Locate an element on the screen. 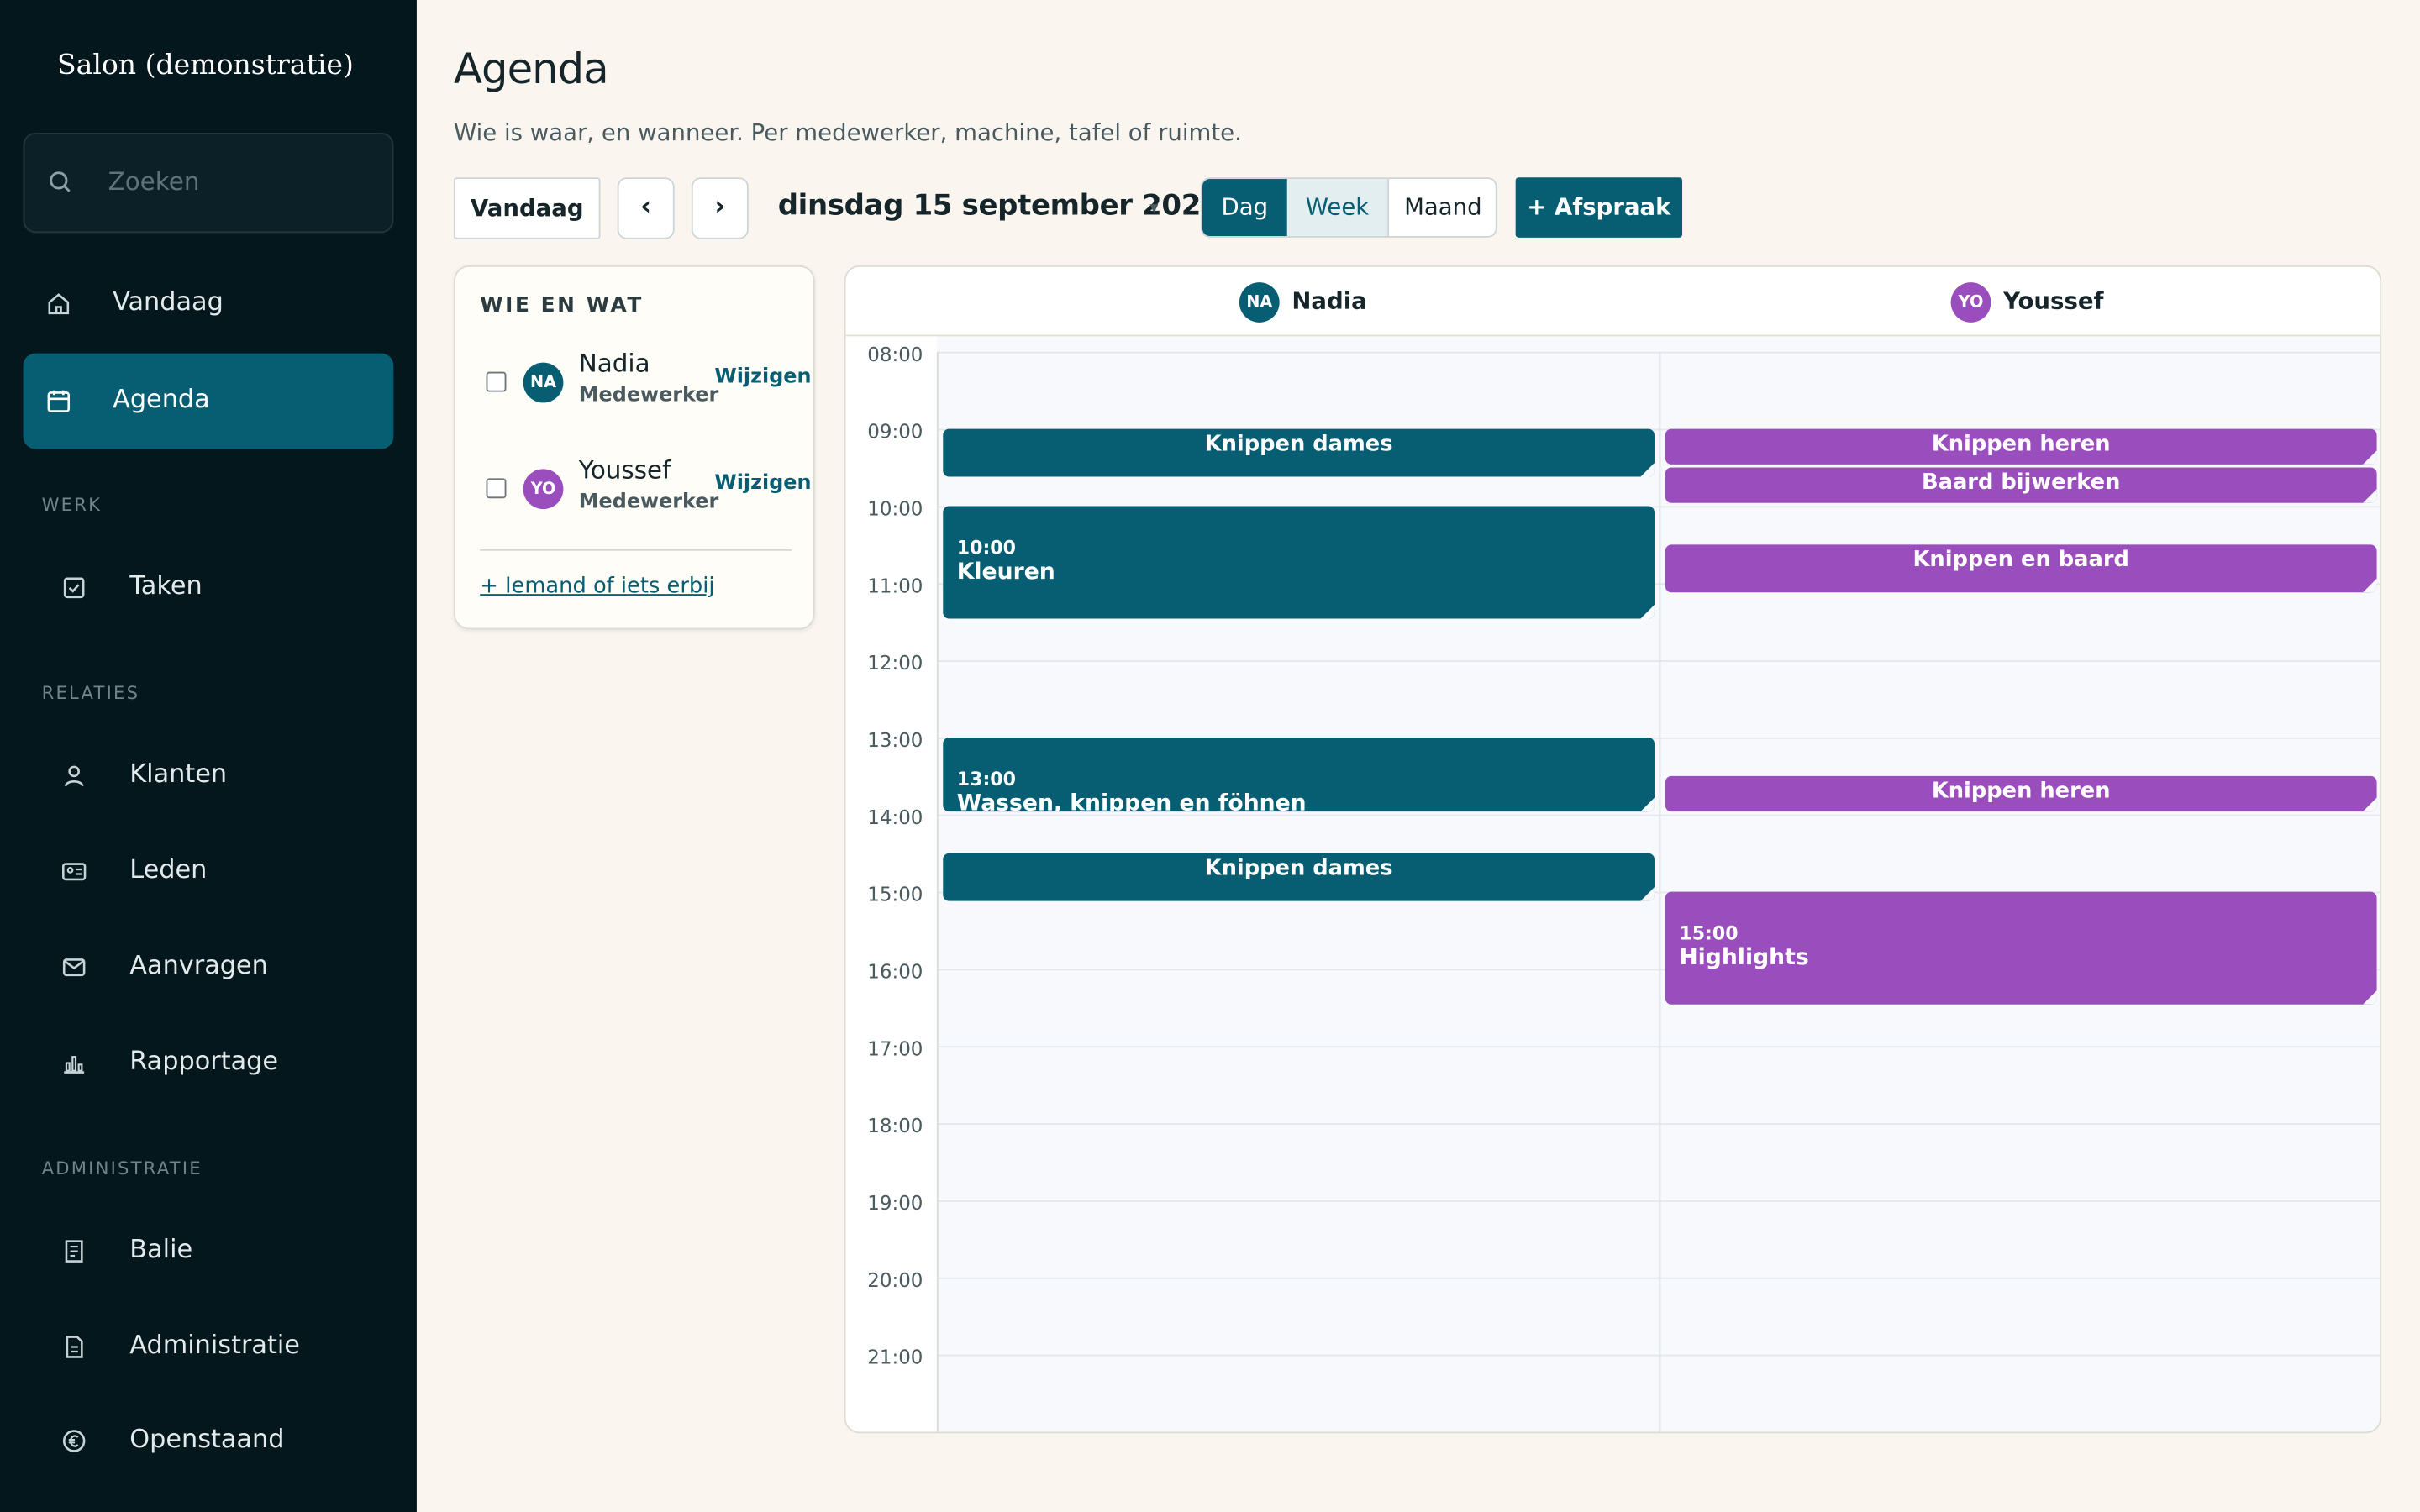  nav-item-aanvragen: Aanvragen is located at coordinates (209, 968).